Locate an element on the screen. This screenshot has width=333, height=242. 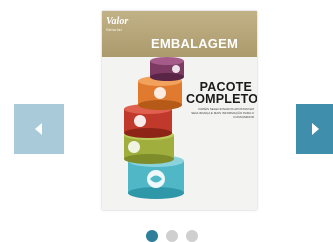
previous-slide-button is located at coordinates (39, 129).